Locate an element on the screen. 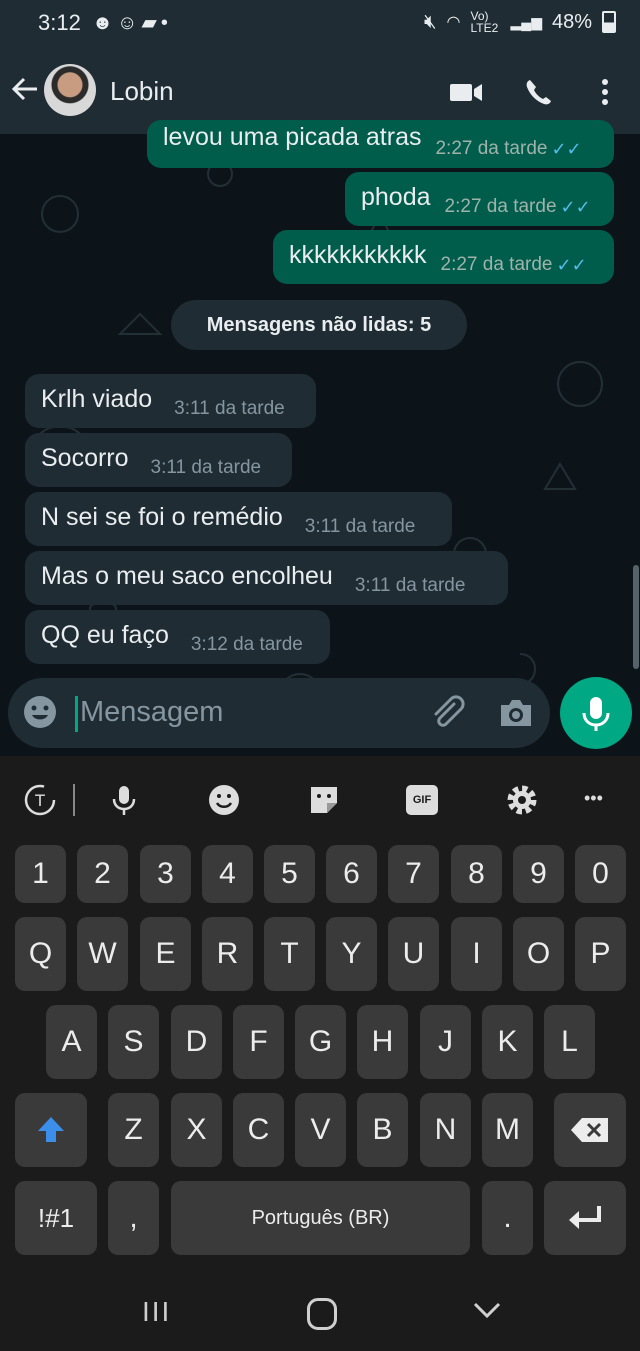 The height and width of the screenshot is (1351, 640). key-r: R is located at coordinates (227, 954).